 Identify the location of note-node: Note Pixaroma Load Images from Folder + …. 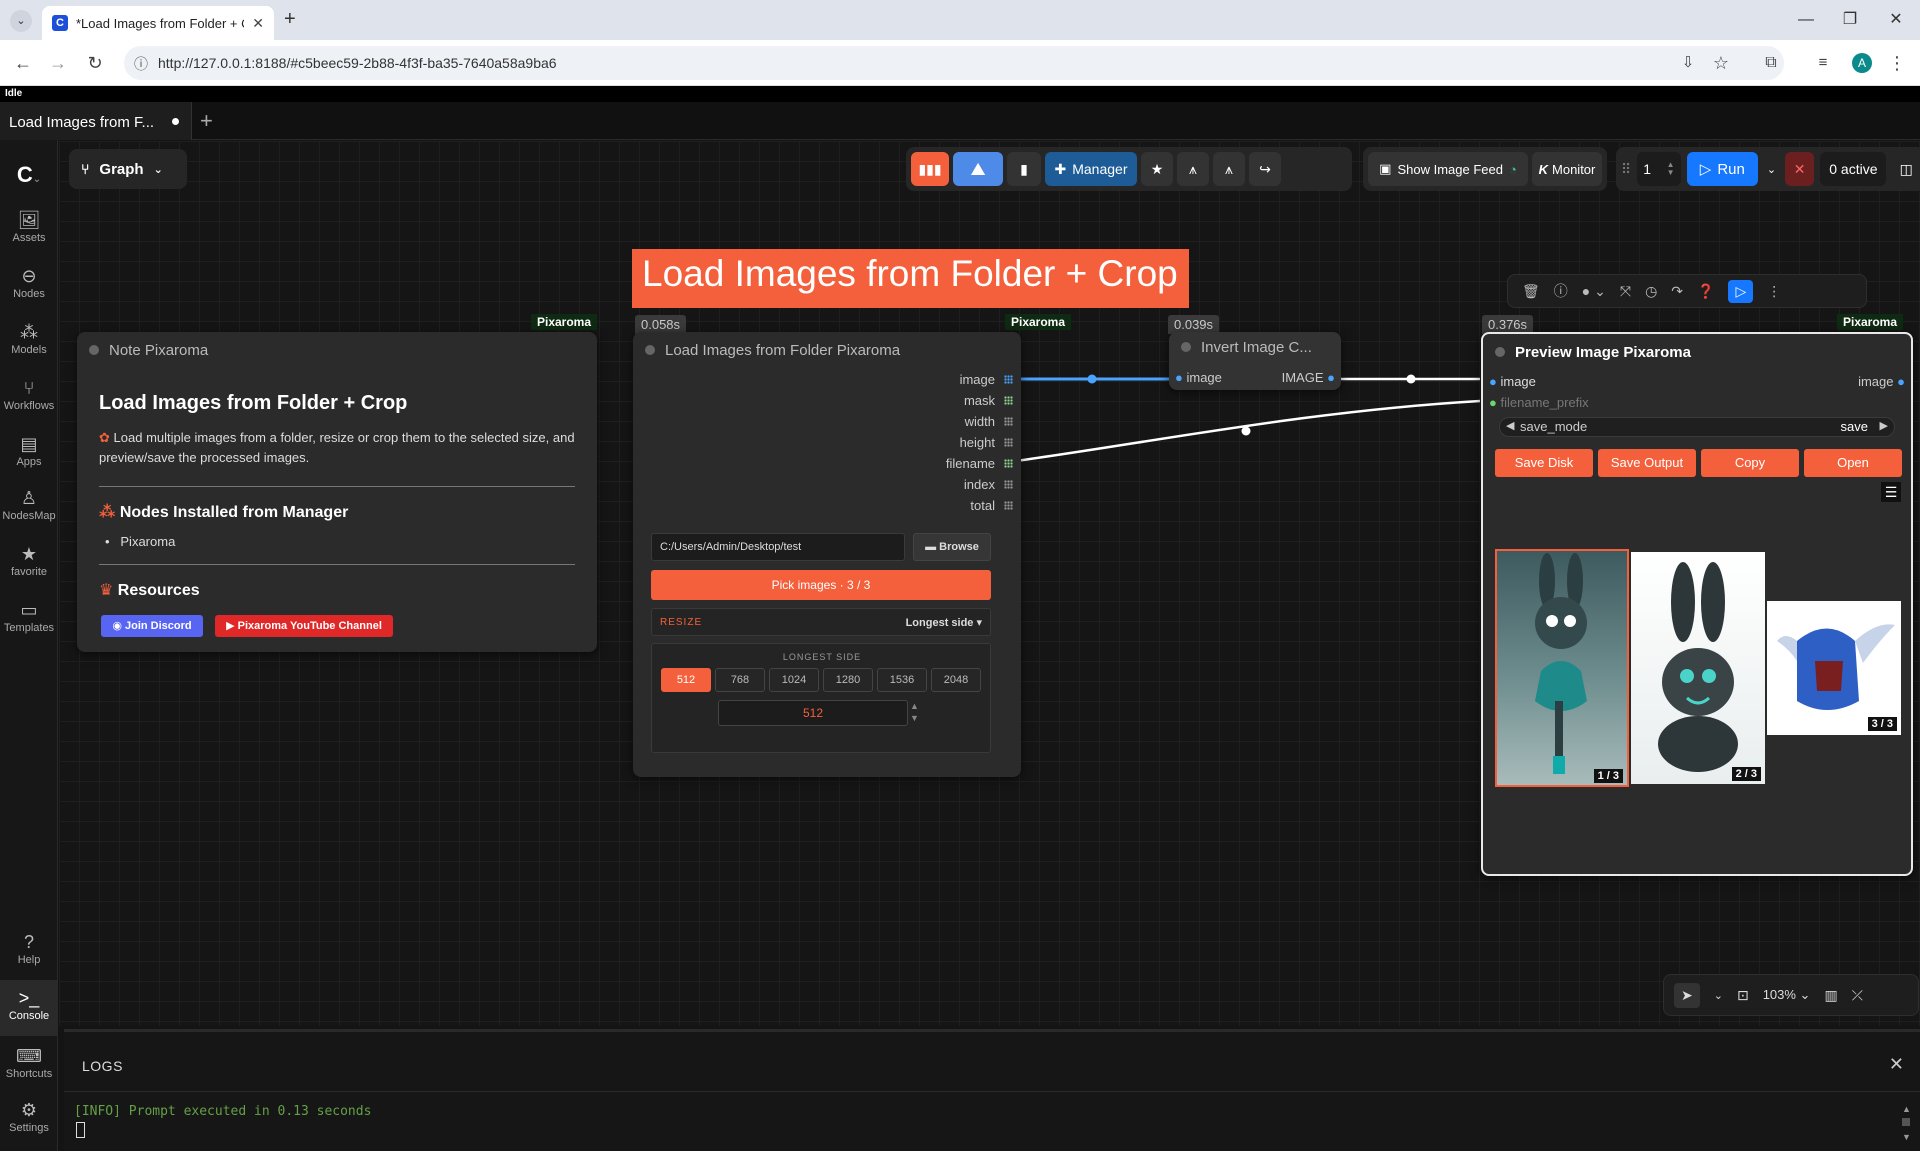
(337, 492).